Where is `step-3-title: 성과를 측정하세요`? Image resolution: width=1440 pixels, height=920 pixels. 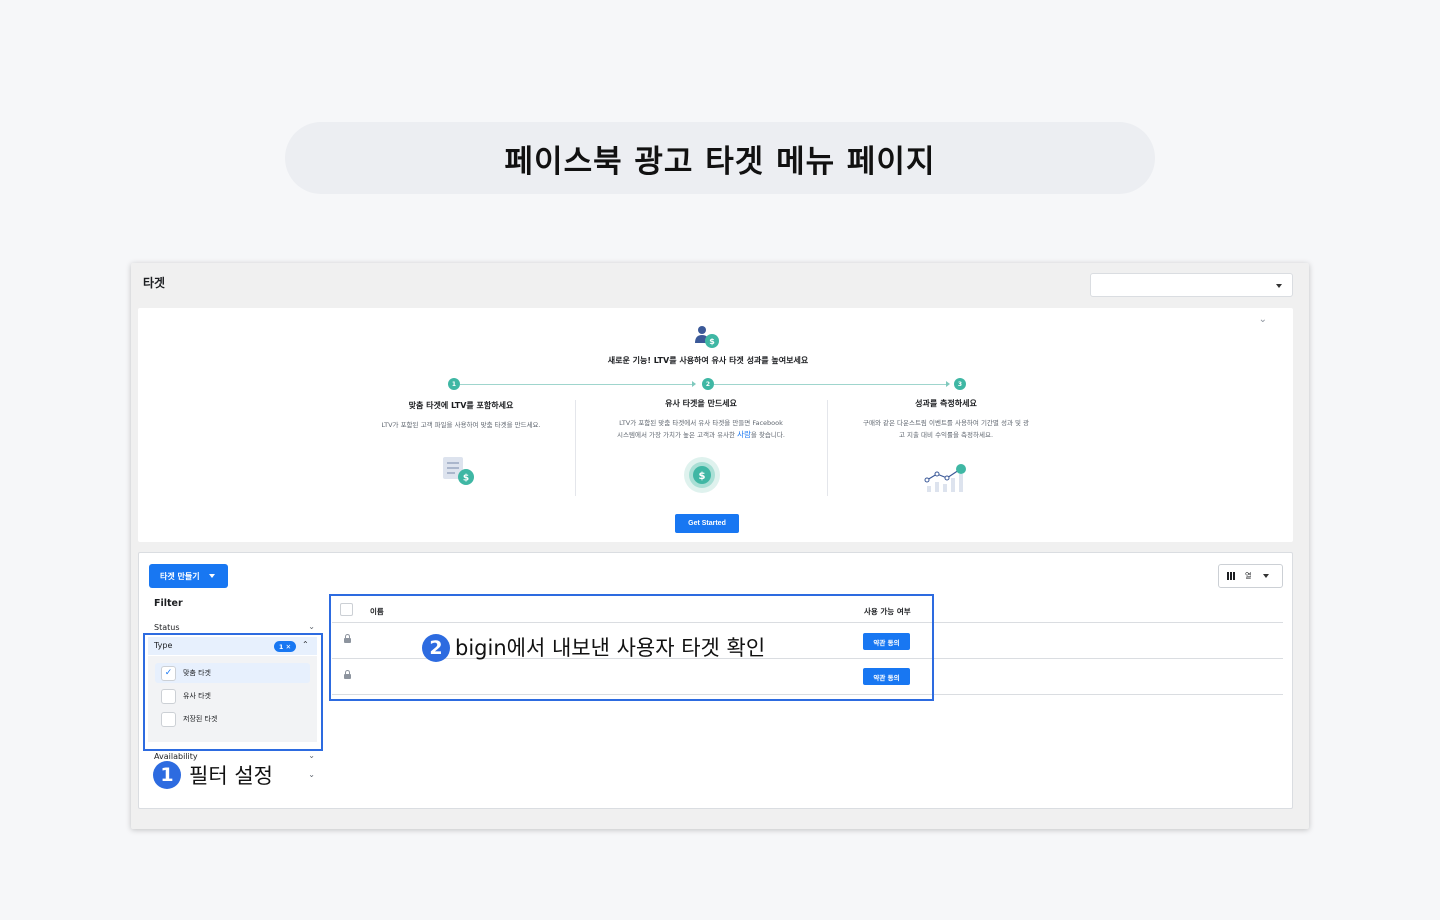
step-3-title: 성과를 측정하세요 is located at coordinates (946, 403).